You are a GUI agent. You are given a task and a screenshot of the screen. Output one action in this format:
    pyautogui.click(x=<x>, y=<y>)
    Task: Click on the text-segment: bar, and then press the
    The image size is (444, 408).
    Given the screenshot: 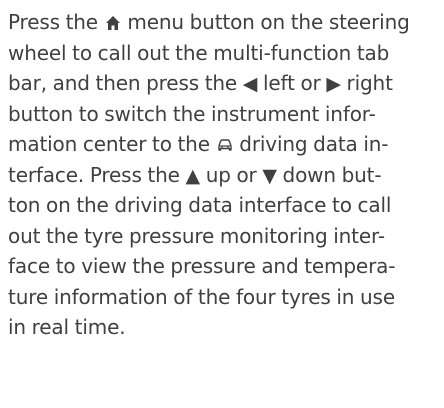 What is the action you would take?
    pyautogui.click(x=125, y=83)
    